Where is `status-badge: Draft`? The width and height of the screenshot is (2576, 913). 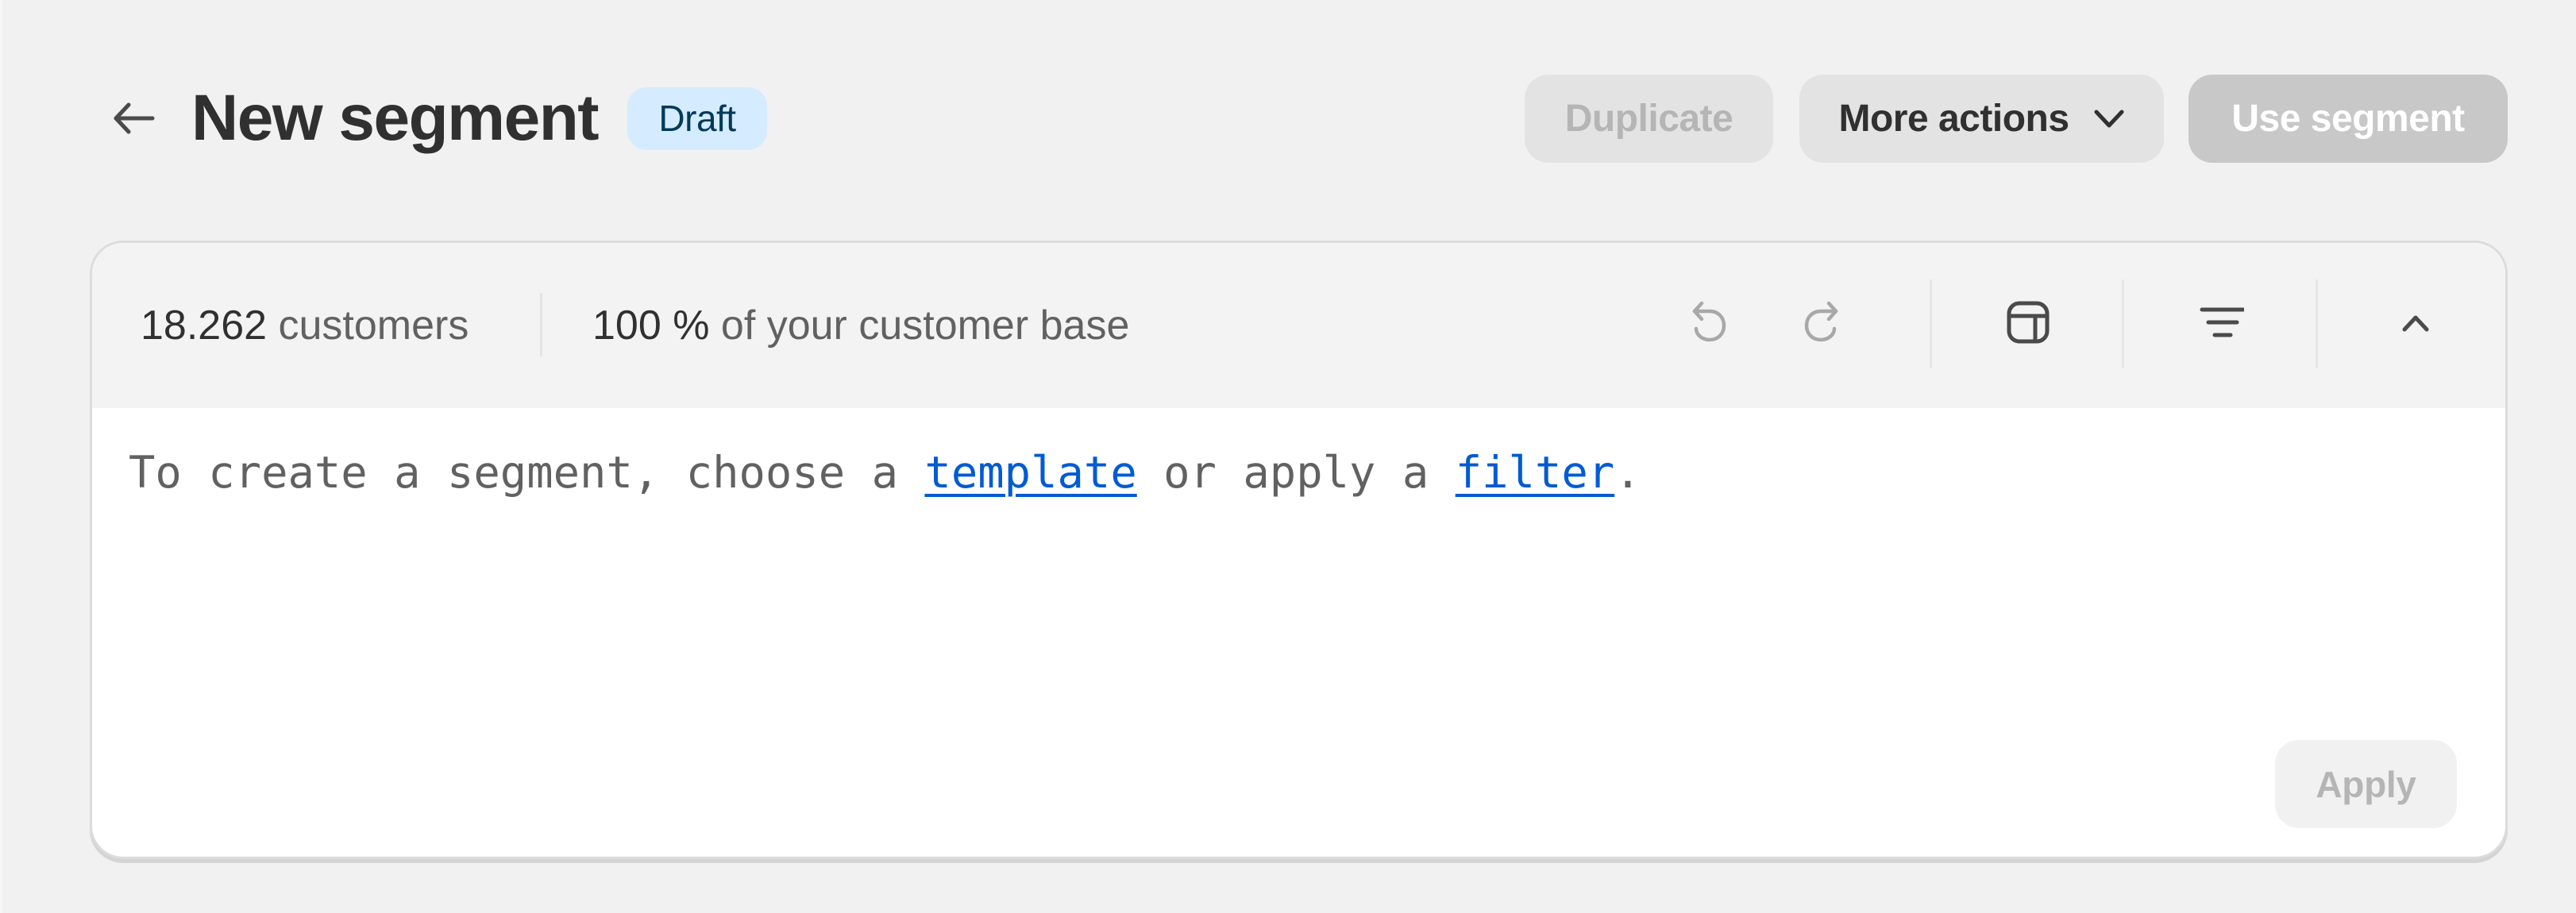
status-badge: Draft is located at coordinates (697, 118).